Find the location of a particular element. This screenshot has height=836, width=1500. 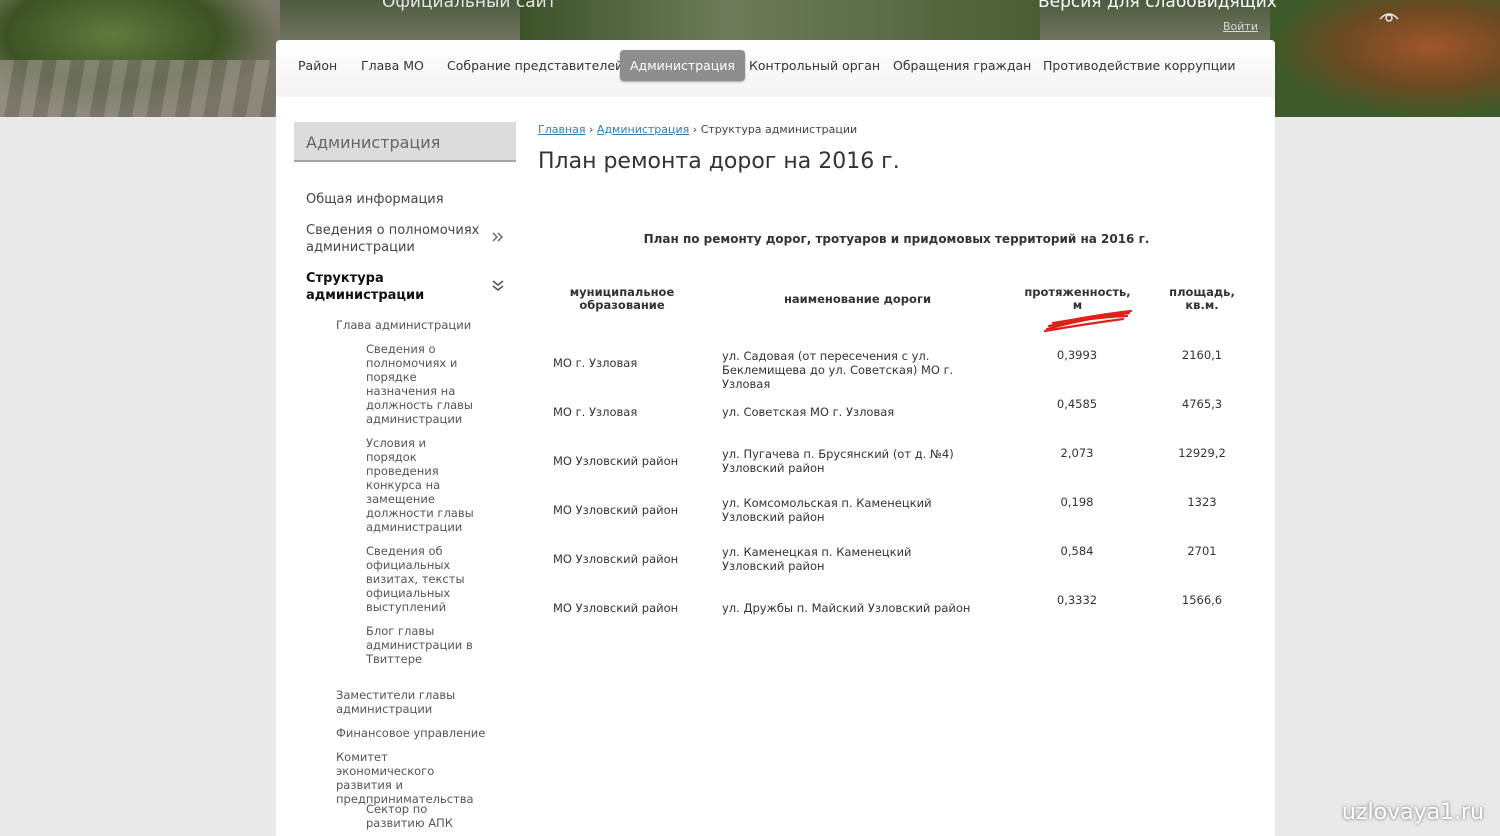

nav-item-citizen-appeals: Обращения граждан is located at coordinates (962, 65).